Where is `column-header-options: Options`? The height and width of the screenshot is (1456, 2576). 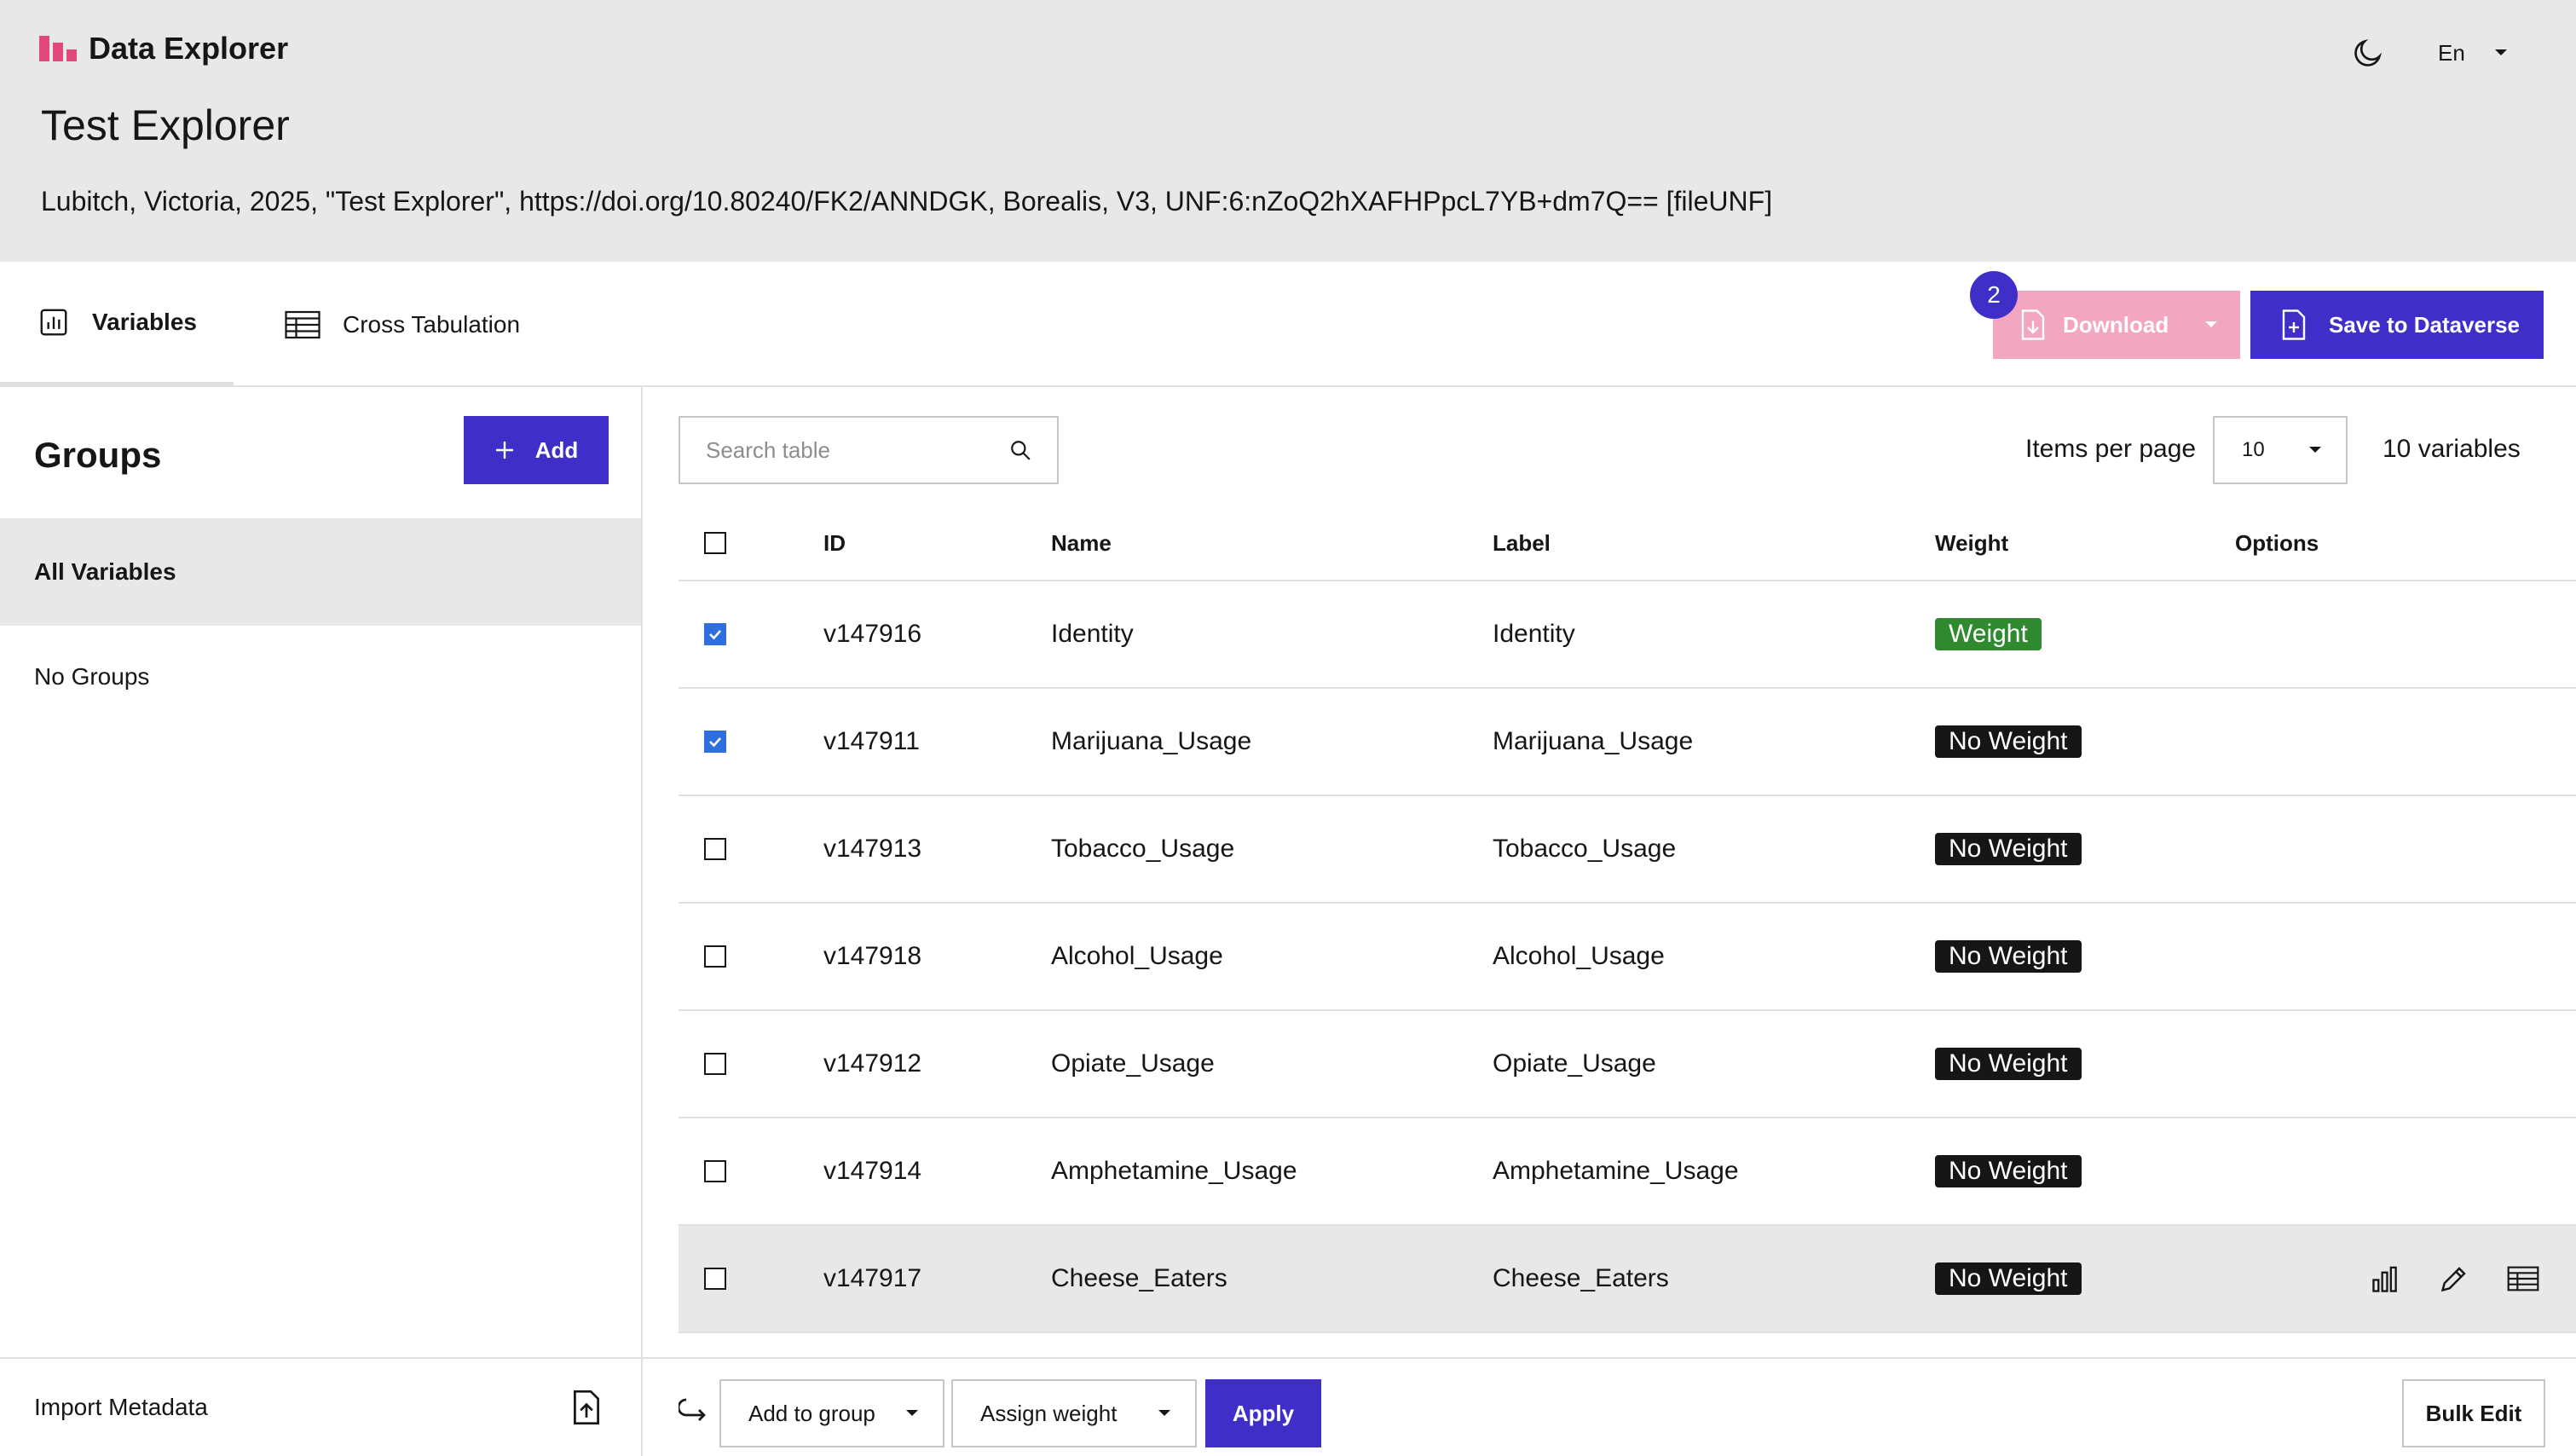
column-header-options: Options is located at coordinates (2277, 543).